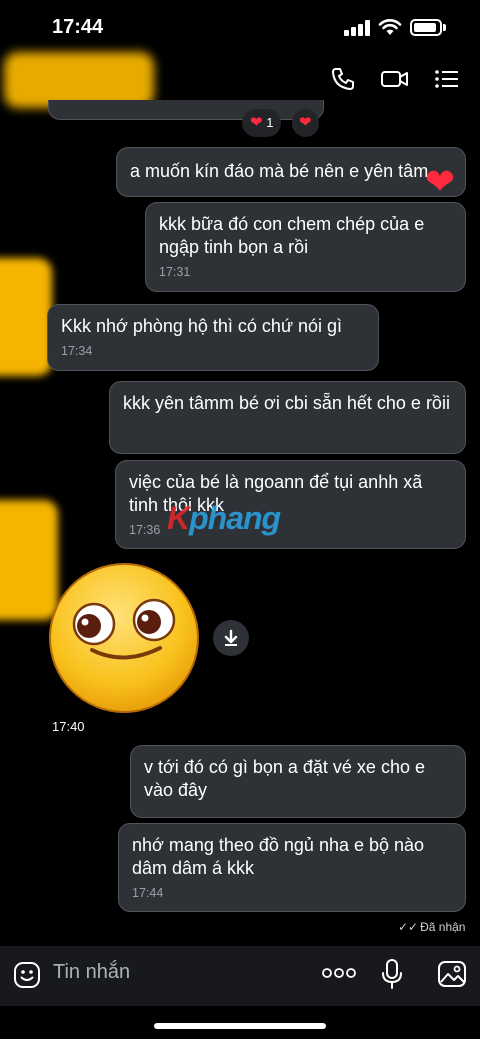 The width and height of the screenshot is (480, 1039). What do you see at coordinates (447, 79) in the screenshot?
I see `list-menu-icon` at bounding box center [447, 79].